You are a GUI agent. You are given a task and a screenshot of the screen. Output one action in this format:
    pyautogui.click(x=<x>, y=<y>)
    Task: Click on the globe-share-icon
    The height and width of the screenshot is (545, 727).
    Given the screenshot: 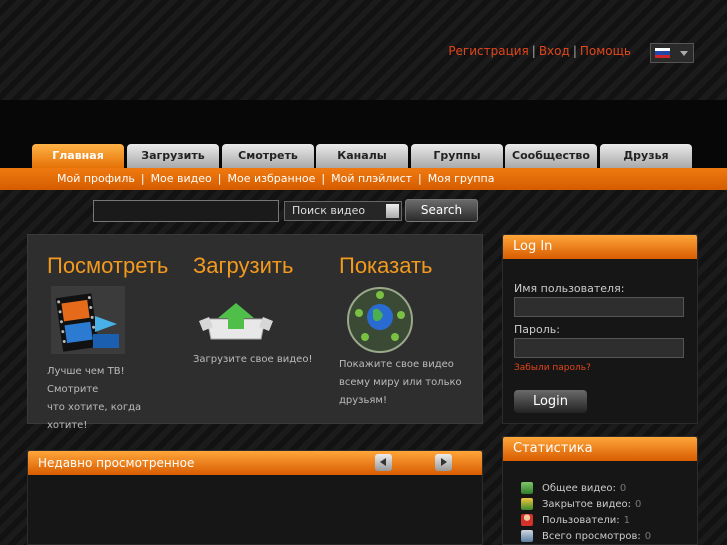 What is the action you would take?
    pyautogui.click(x=380, y=320)
    